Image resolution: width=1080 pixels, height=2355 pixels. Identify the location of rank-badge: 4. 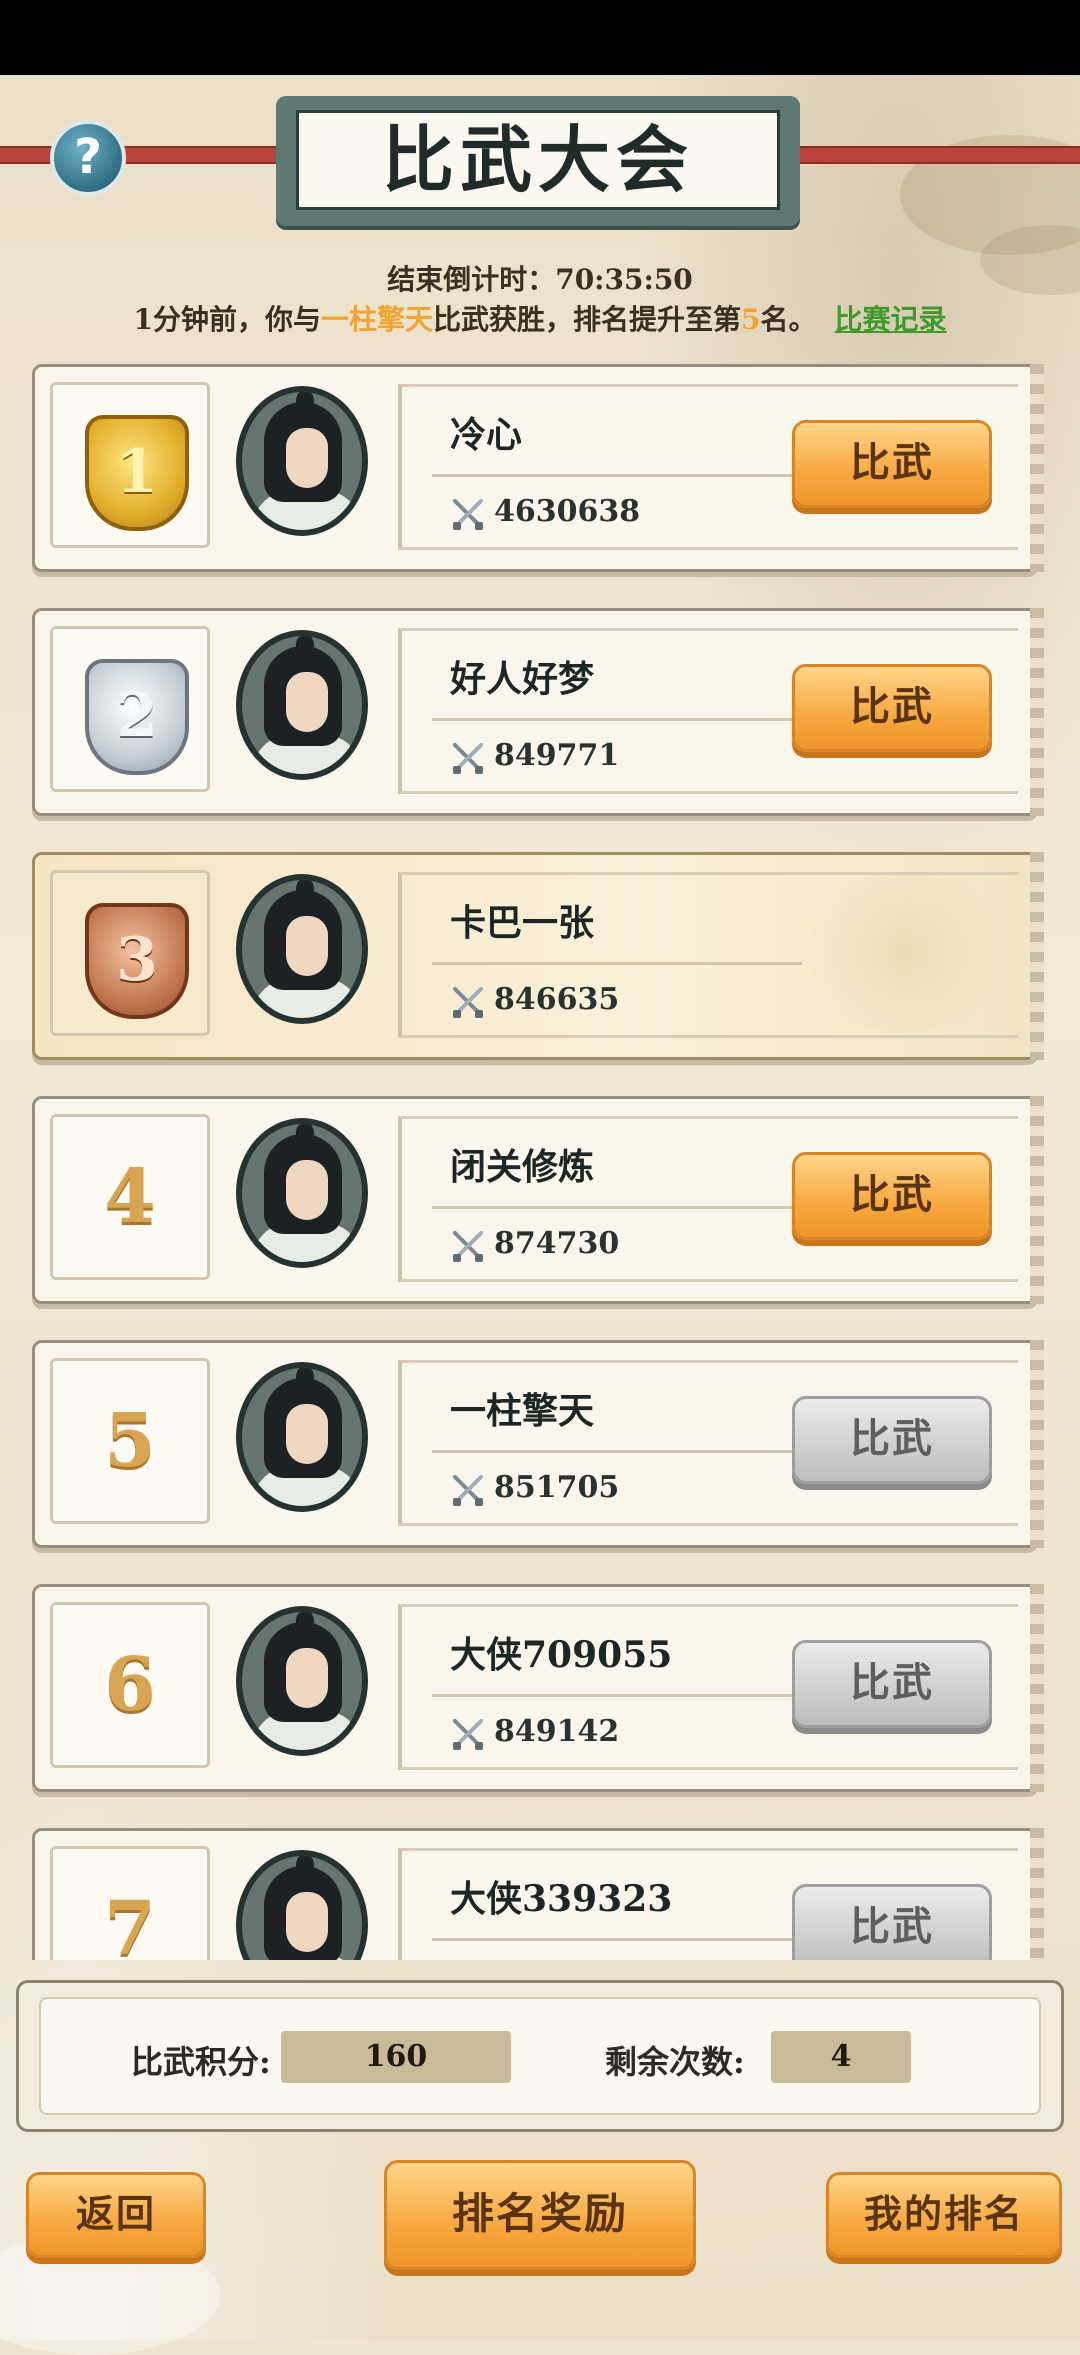
(130, 1197).